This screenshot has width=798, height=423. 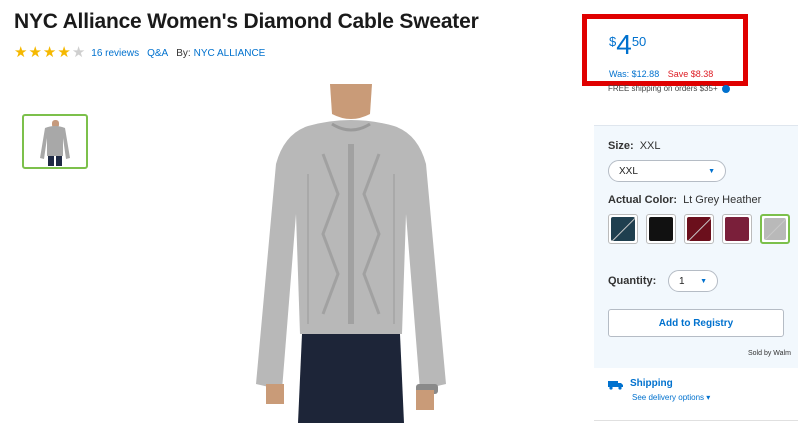 I want to click on size-value: XXL, so click(x=650, y=146).